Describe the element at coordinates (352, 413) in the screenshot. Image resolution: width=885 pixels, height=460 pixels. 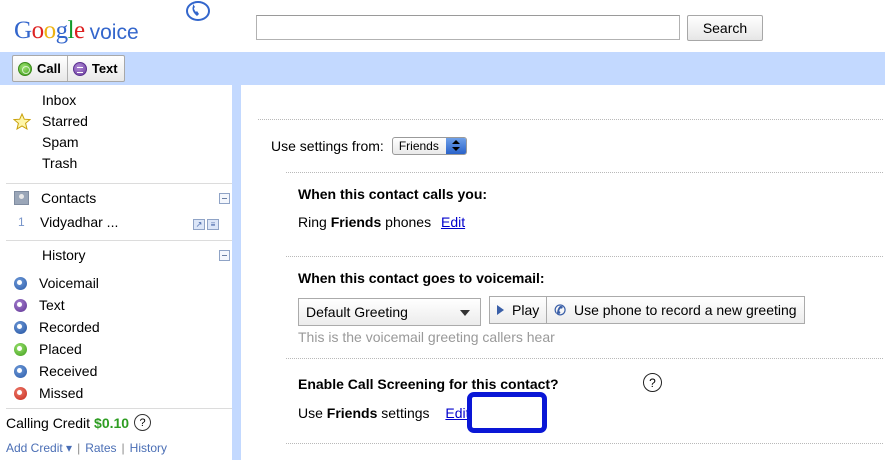
I see `screening-text-group: Friends` at that location.